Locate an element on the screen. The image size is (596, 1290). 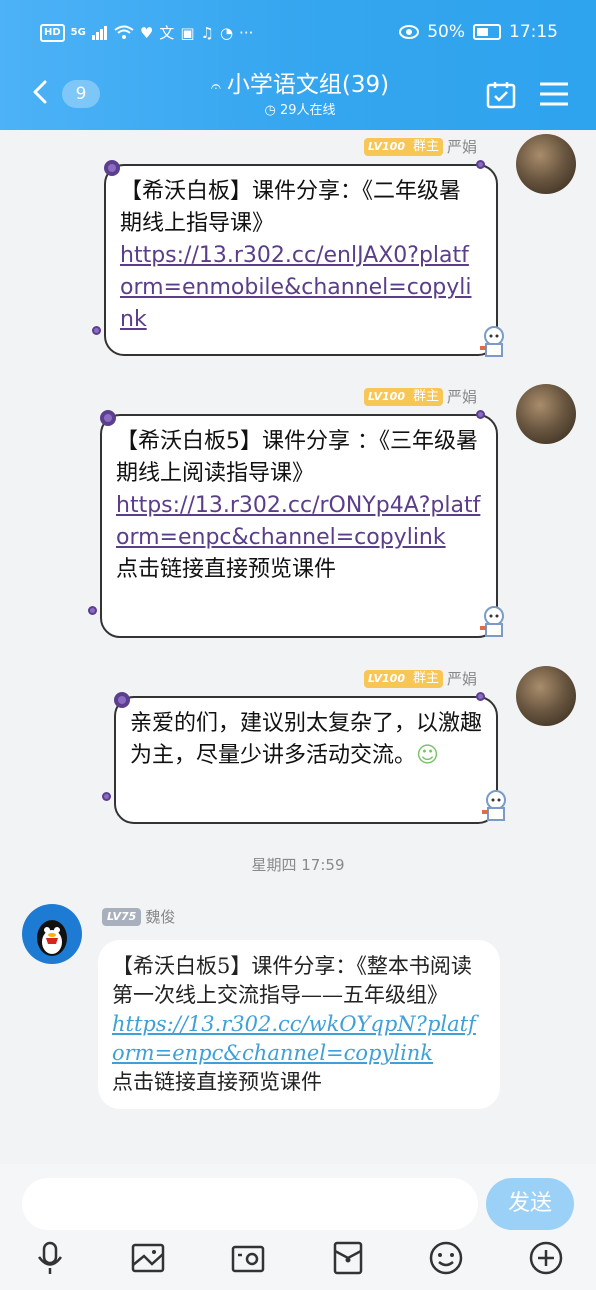
emoji-icon is located at coordinates (446, 1258).